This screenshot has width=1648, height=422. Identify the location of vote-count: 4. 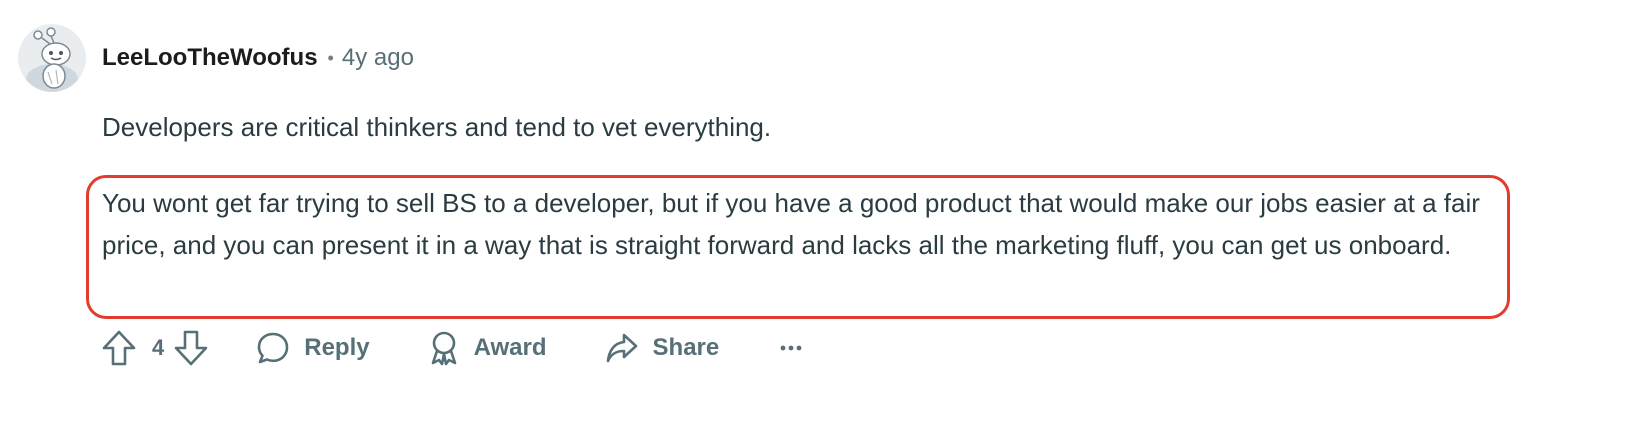
(158, 347).